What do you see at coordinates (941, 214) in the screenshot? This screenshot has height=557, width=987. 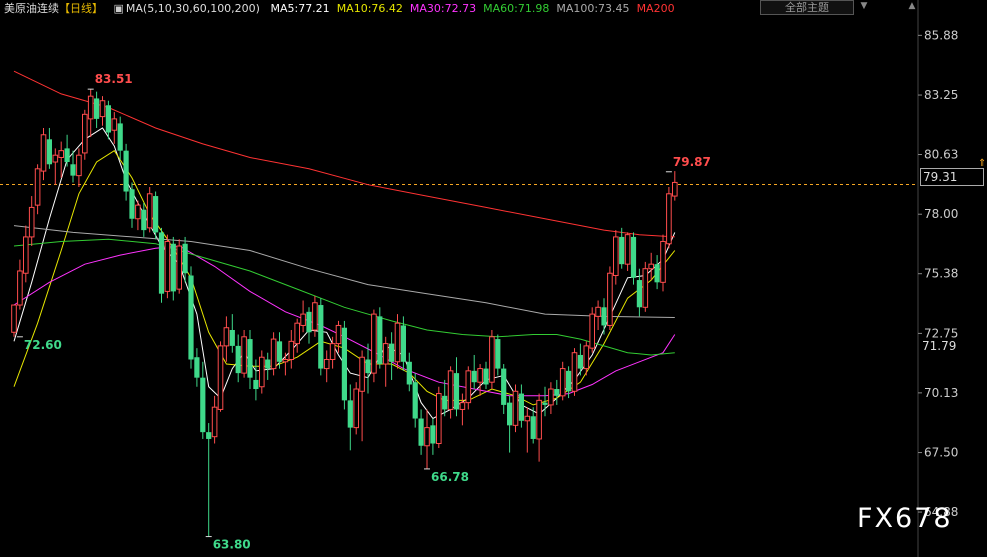 I see `y-tick-label: 78.00` at bounding box center [941, 214].